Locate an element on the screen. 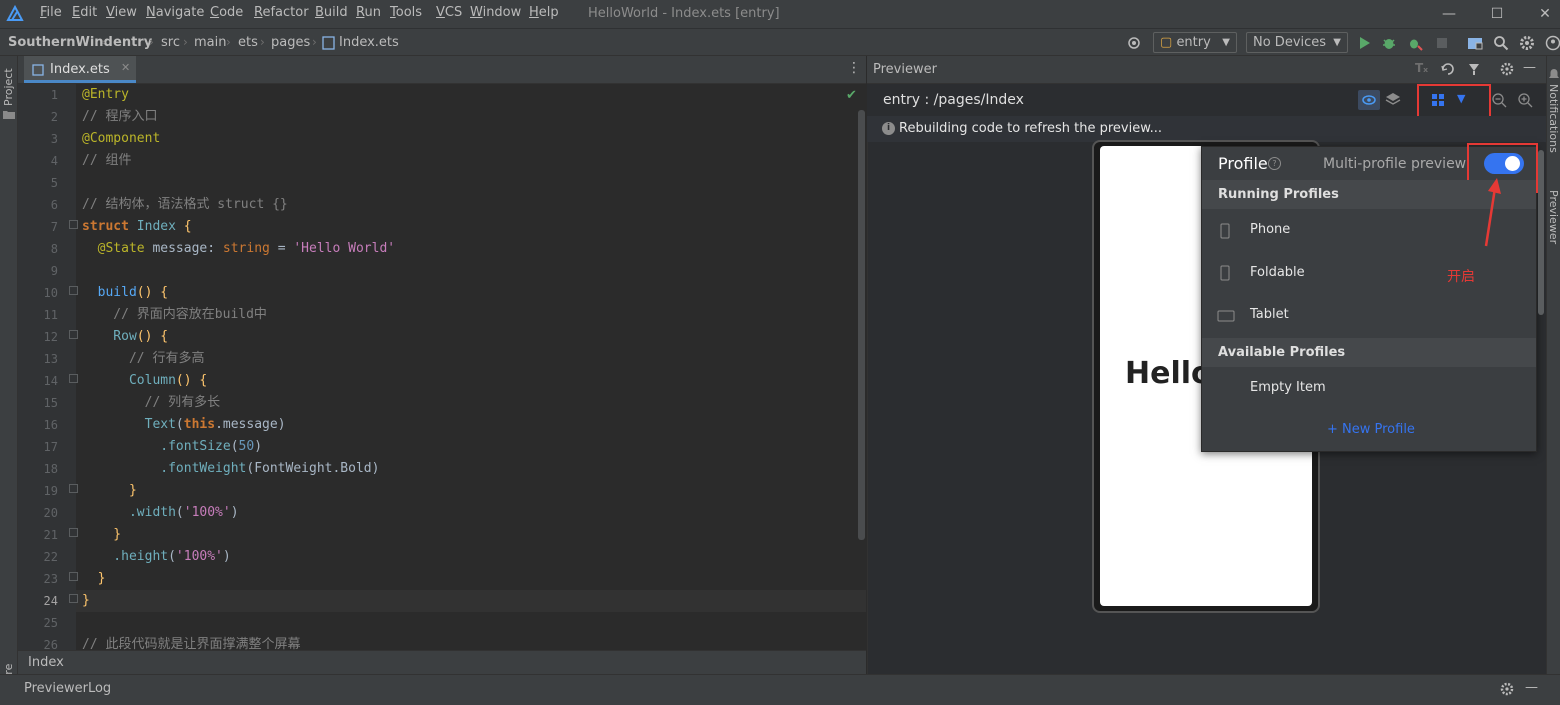 The image size is (1560, 705). info-icon: i is located at coordinates (888, 128).